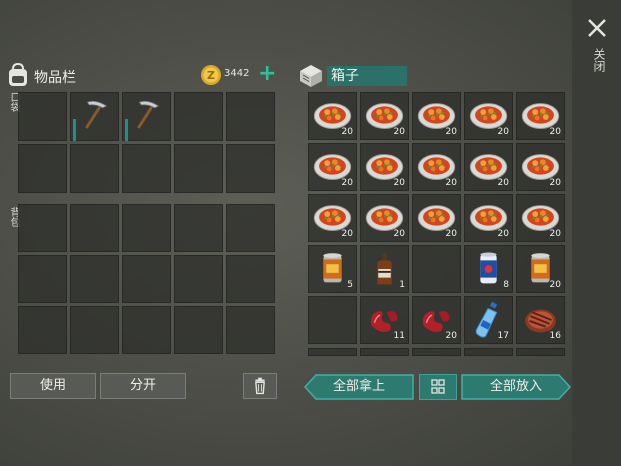 The height and width of the screenshot is (466, 621). I want to click on backpack-grid, so click(146, 279).